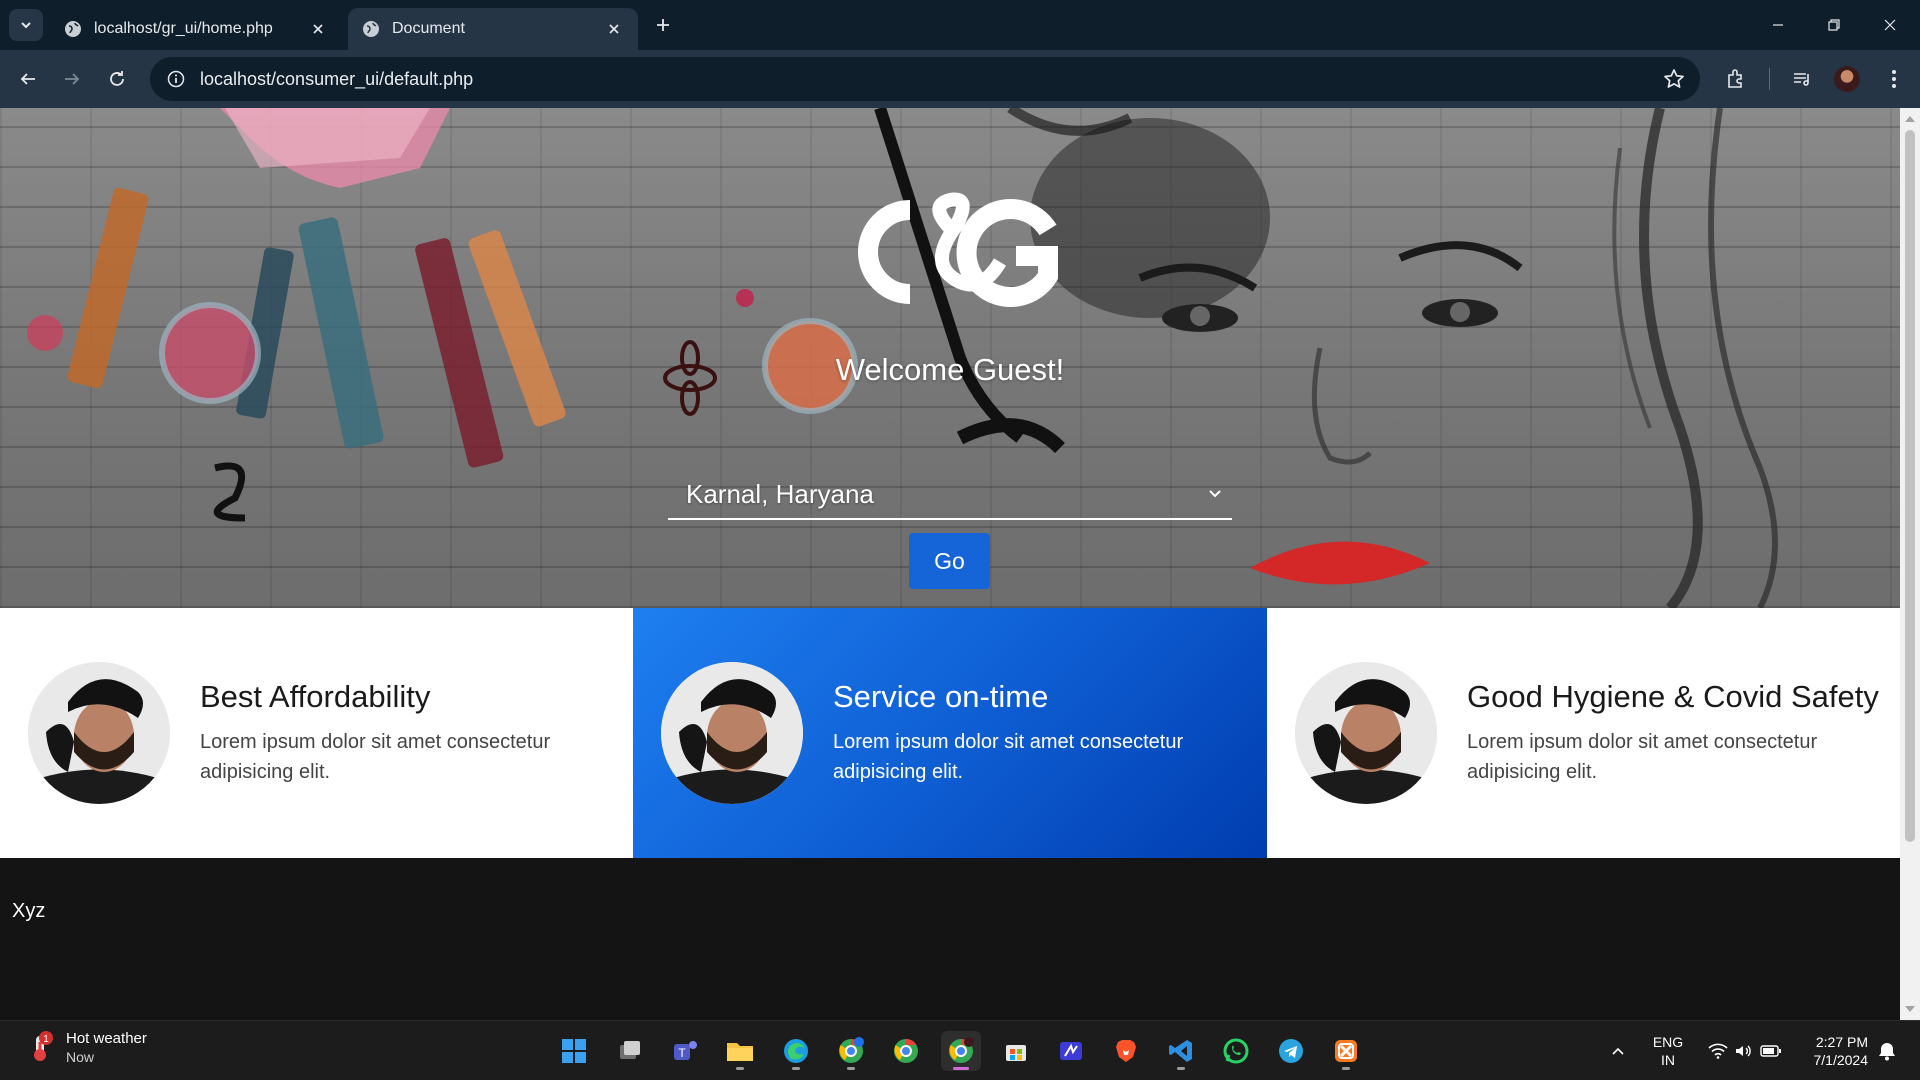 The height and width of the screenshot is (1080, 1920). What do you see at coordinates (428, 28) in the screenshot?
I see `tab-title: Document` at bounding box center [428, 28].